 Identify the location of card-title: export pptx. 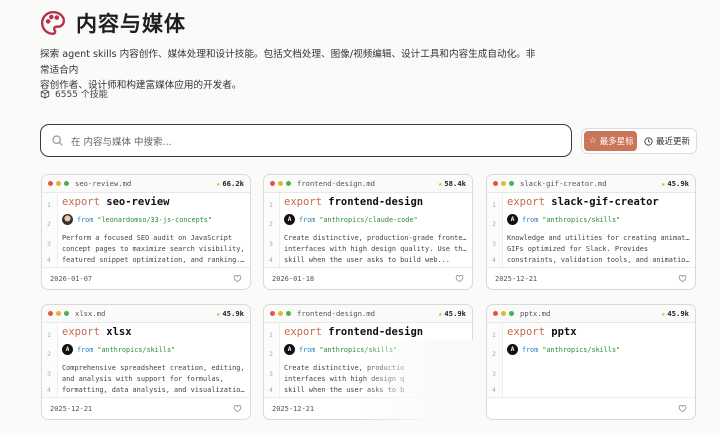
(542, 332).